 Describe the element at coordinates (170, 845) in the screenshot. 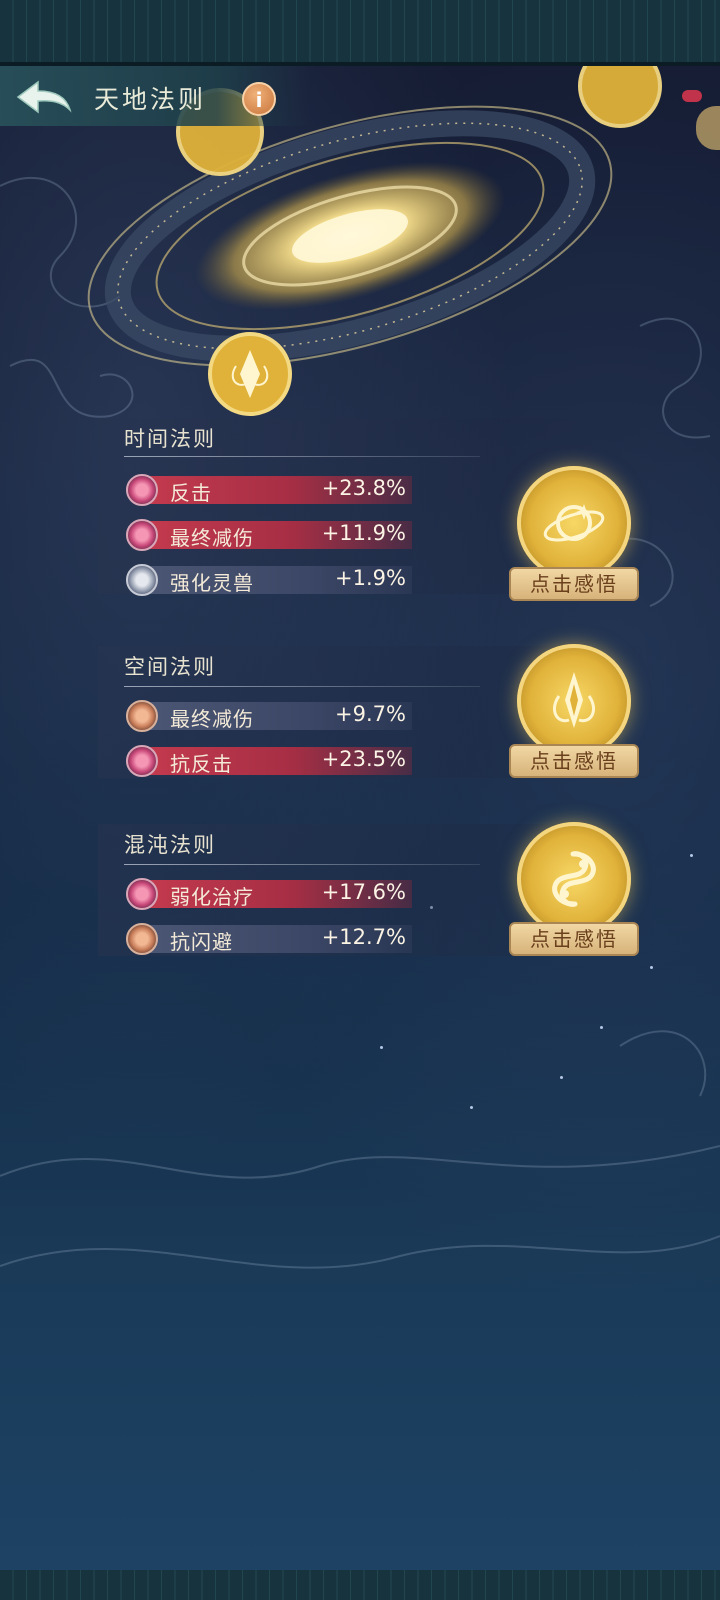

I see `section-title-chaos-law: 混沌法则` at that location.